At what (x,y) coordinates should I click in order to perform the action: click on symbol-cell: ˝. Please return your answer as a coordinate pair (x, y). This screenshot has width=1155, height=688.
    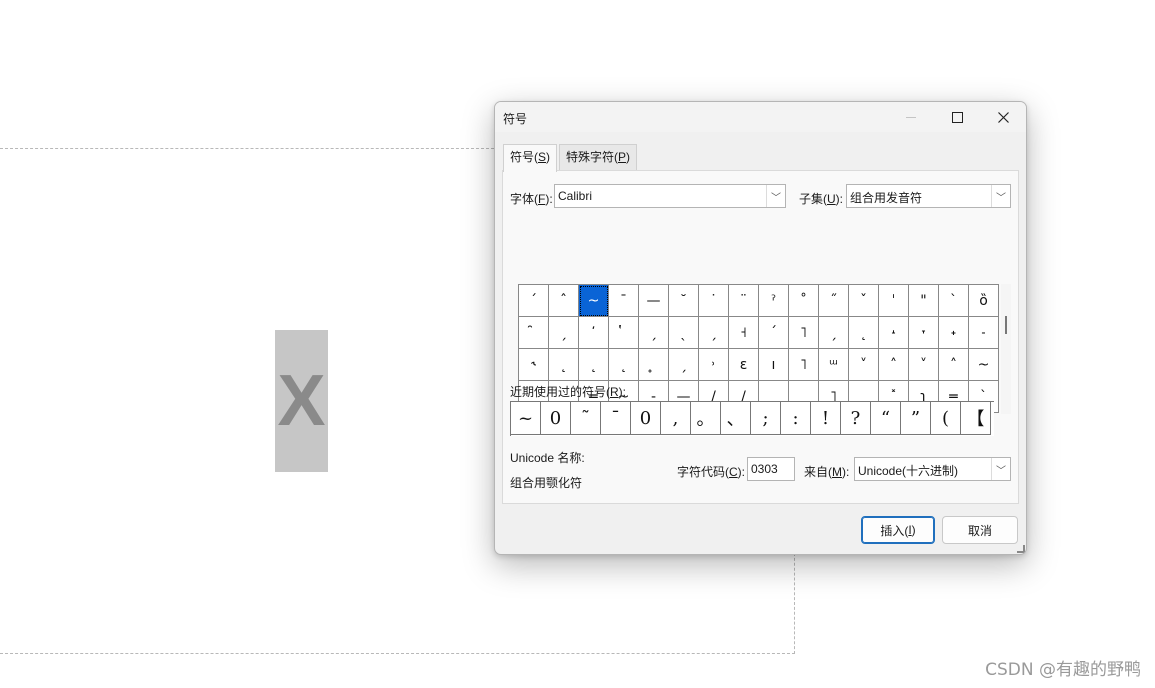
    Looking at the image, I should click on (834, 301).